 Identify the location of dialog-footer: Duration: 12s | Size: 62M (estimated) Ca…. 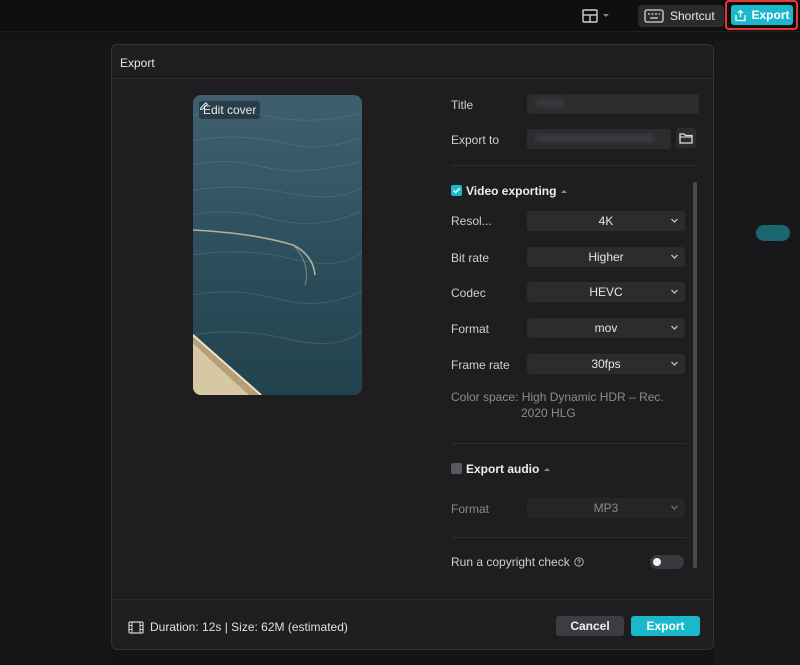
(412, 624).